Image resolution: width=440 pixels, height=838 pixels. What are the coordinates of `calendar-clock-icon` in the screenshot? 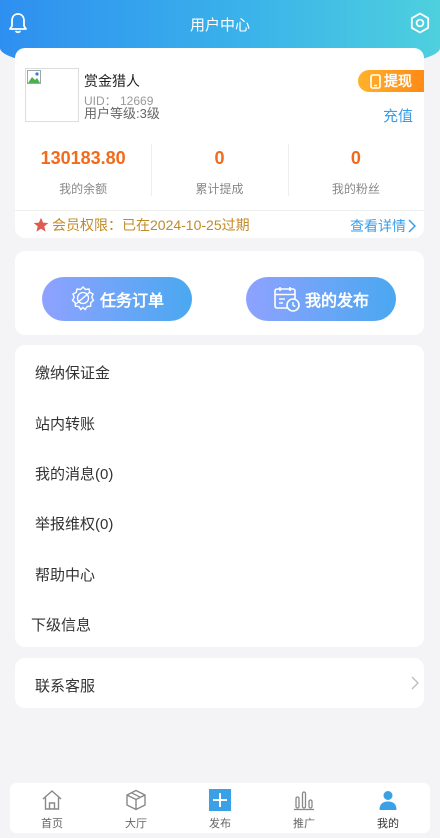 It's located at (287, 299).